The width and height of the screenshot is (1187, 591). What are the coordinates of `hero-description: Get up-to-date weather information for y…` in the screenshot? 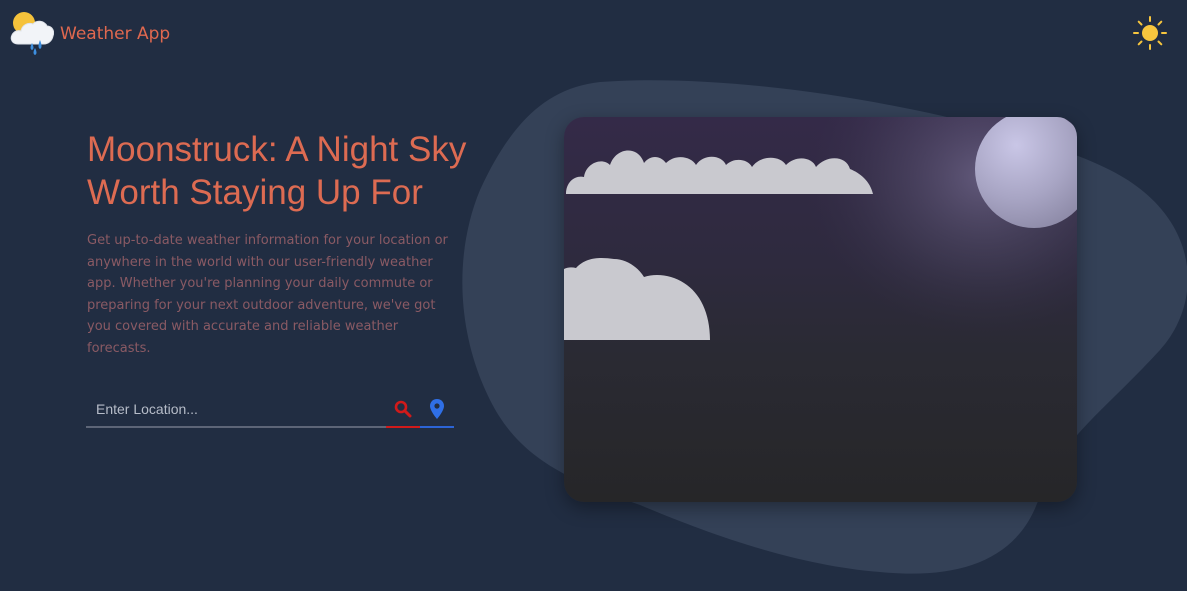 It's located at (267, 294).